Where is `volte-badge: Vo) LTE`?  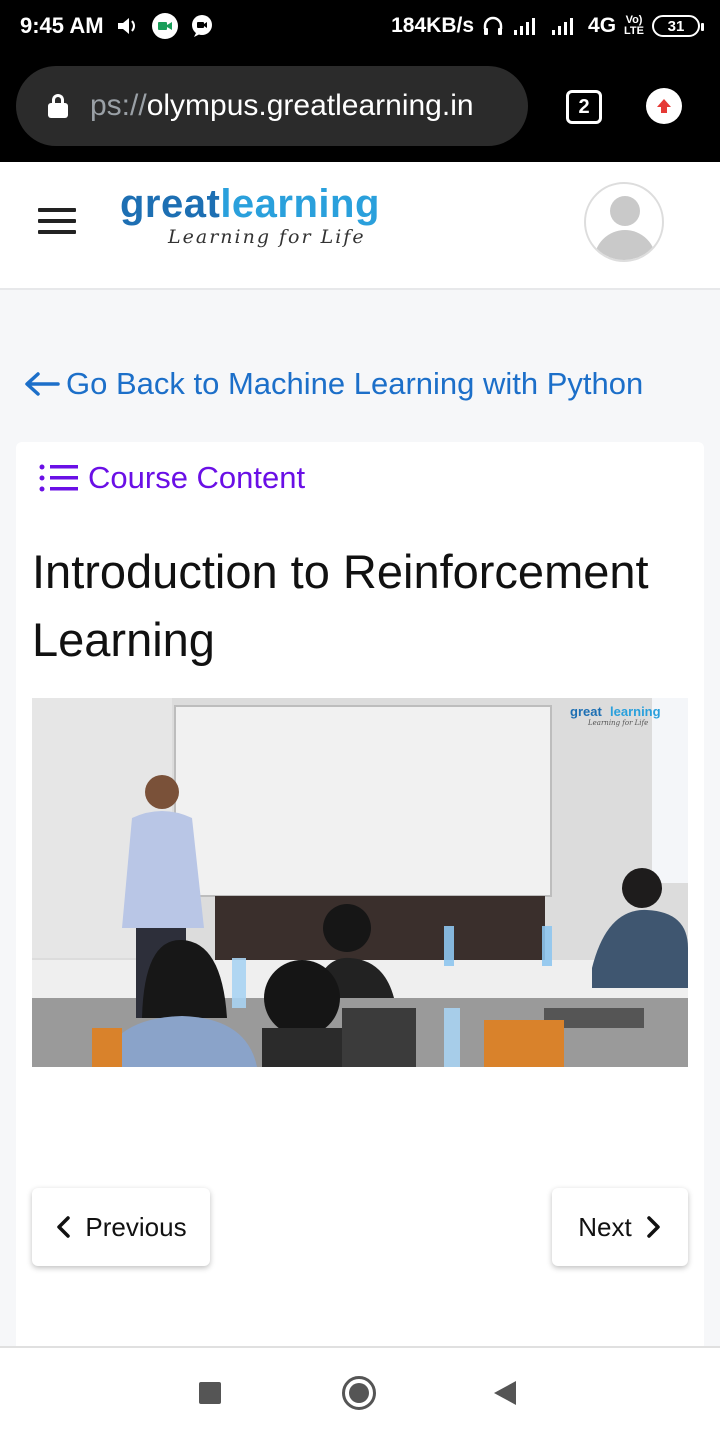
volte-badge: Vo) LTE is located at coordinates (634, 26).